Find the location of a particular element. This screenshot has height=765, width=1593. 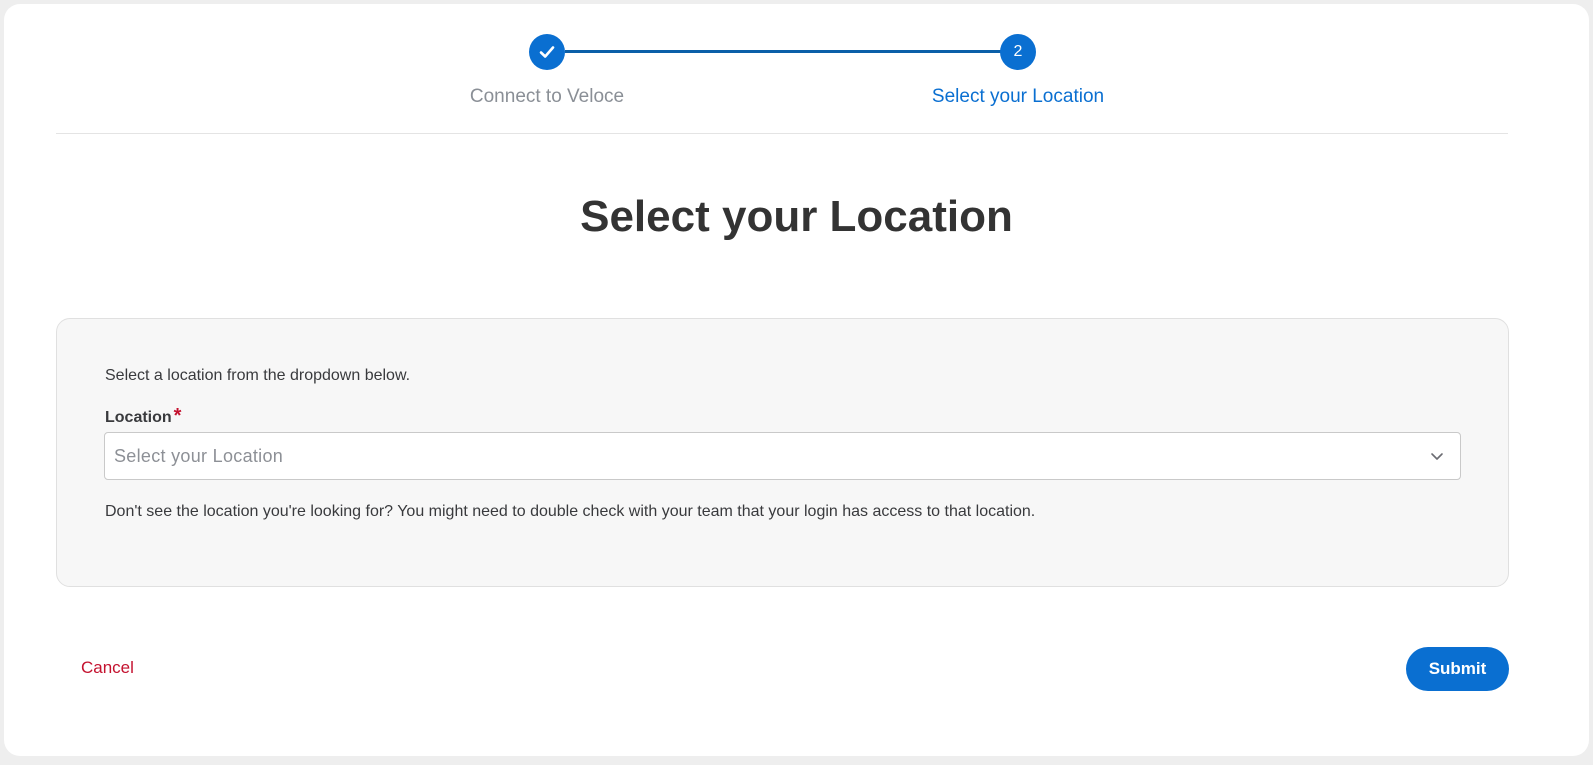

step-1-label: Connect to Veloce is located at coordinates (547, 96).